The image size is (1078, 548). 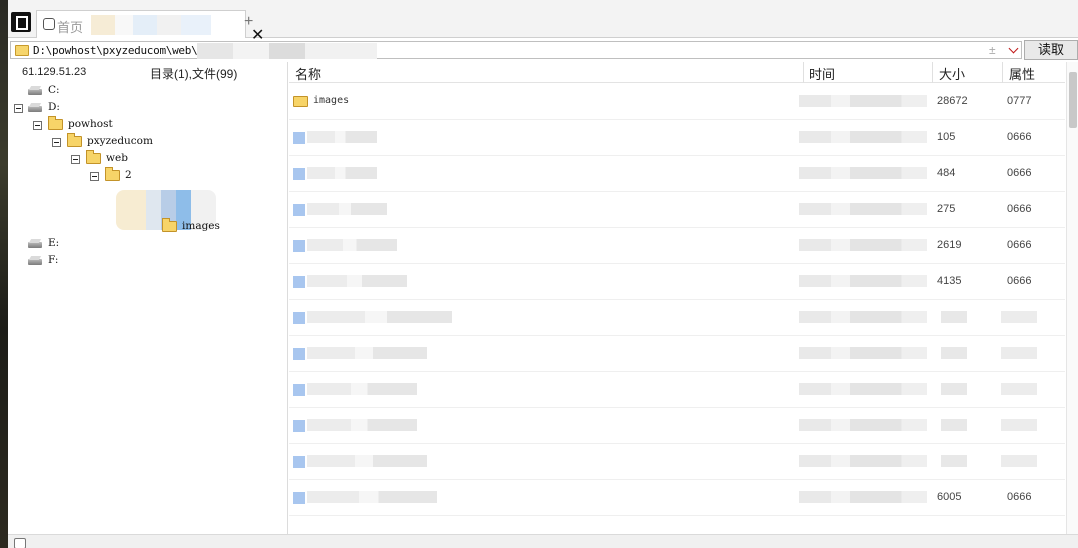 What do you see at coordinates (1019, 497) in the screenshot?
I see `file-attr: 0666` at bounding box center [1019, 497].